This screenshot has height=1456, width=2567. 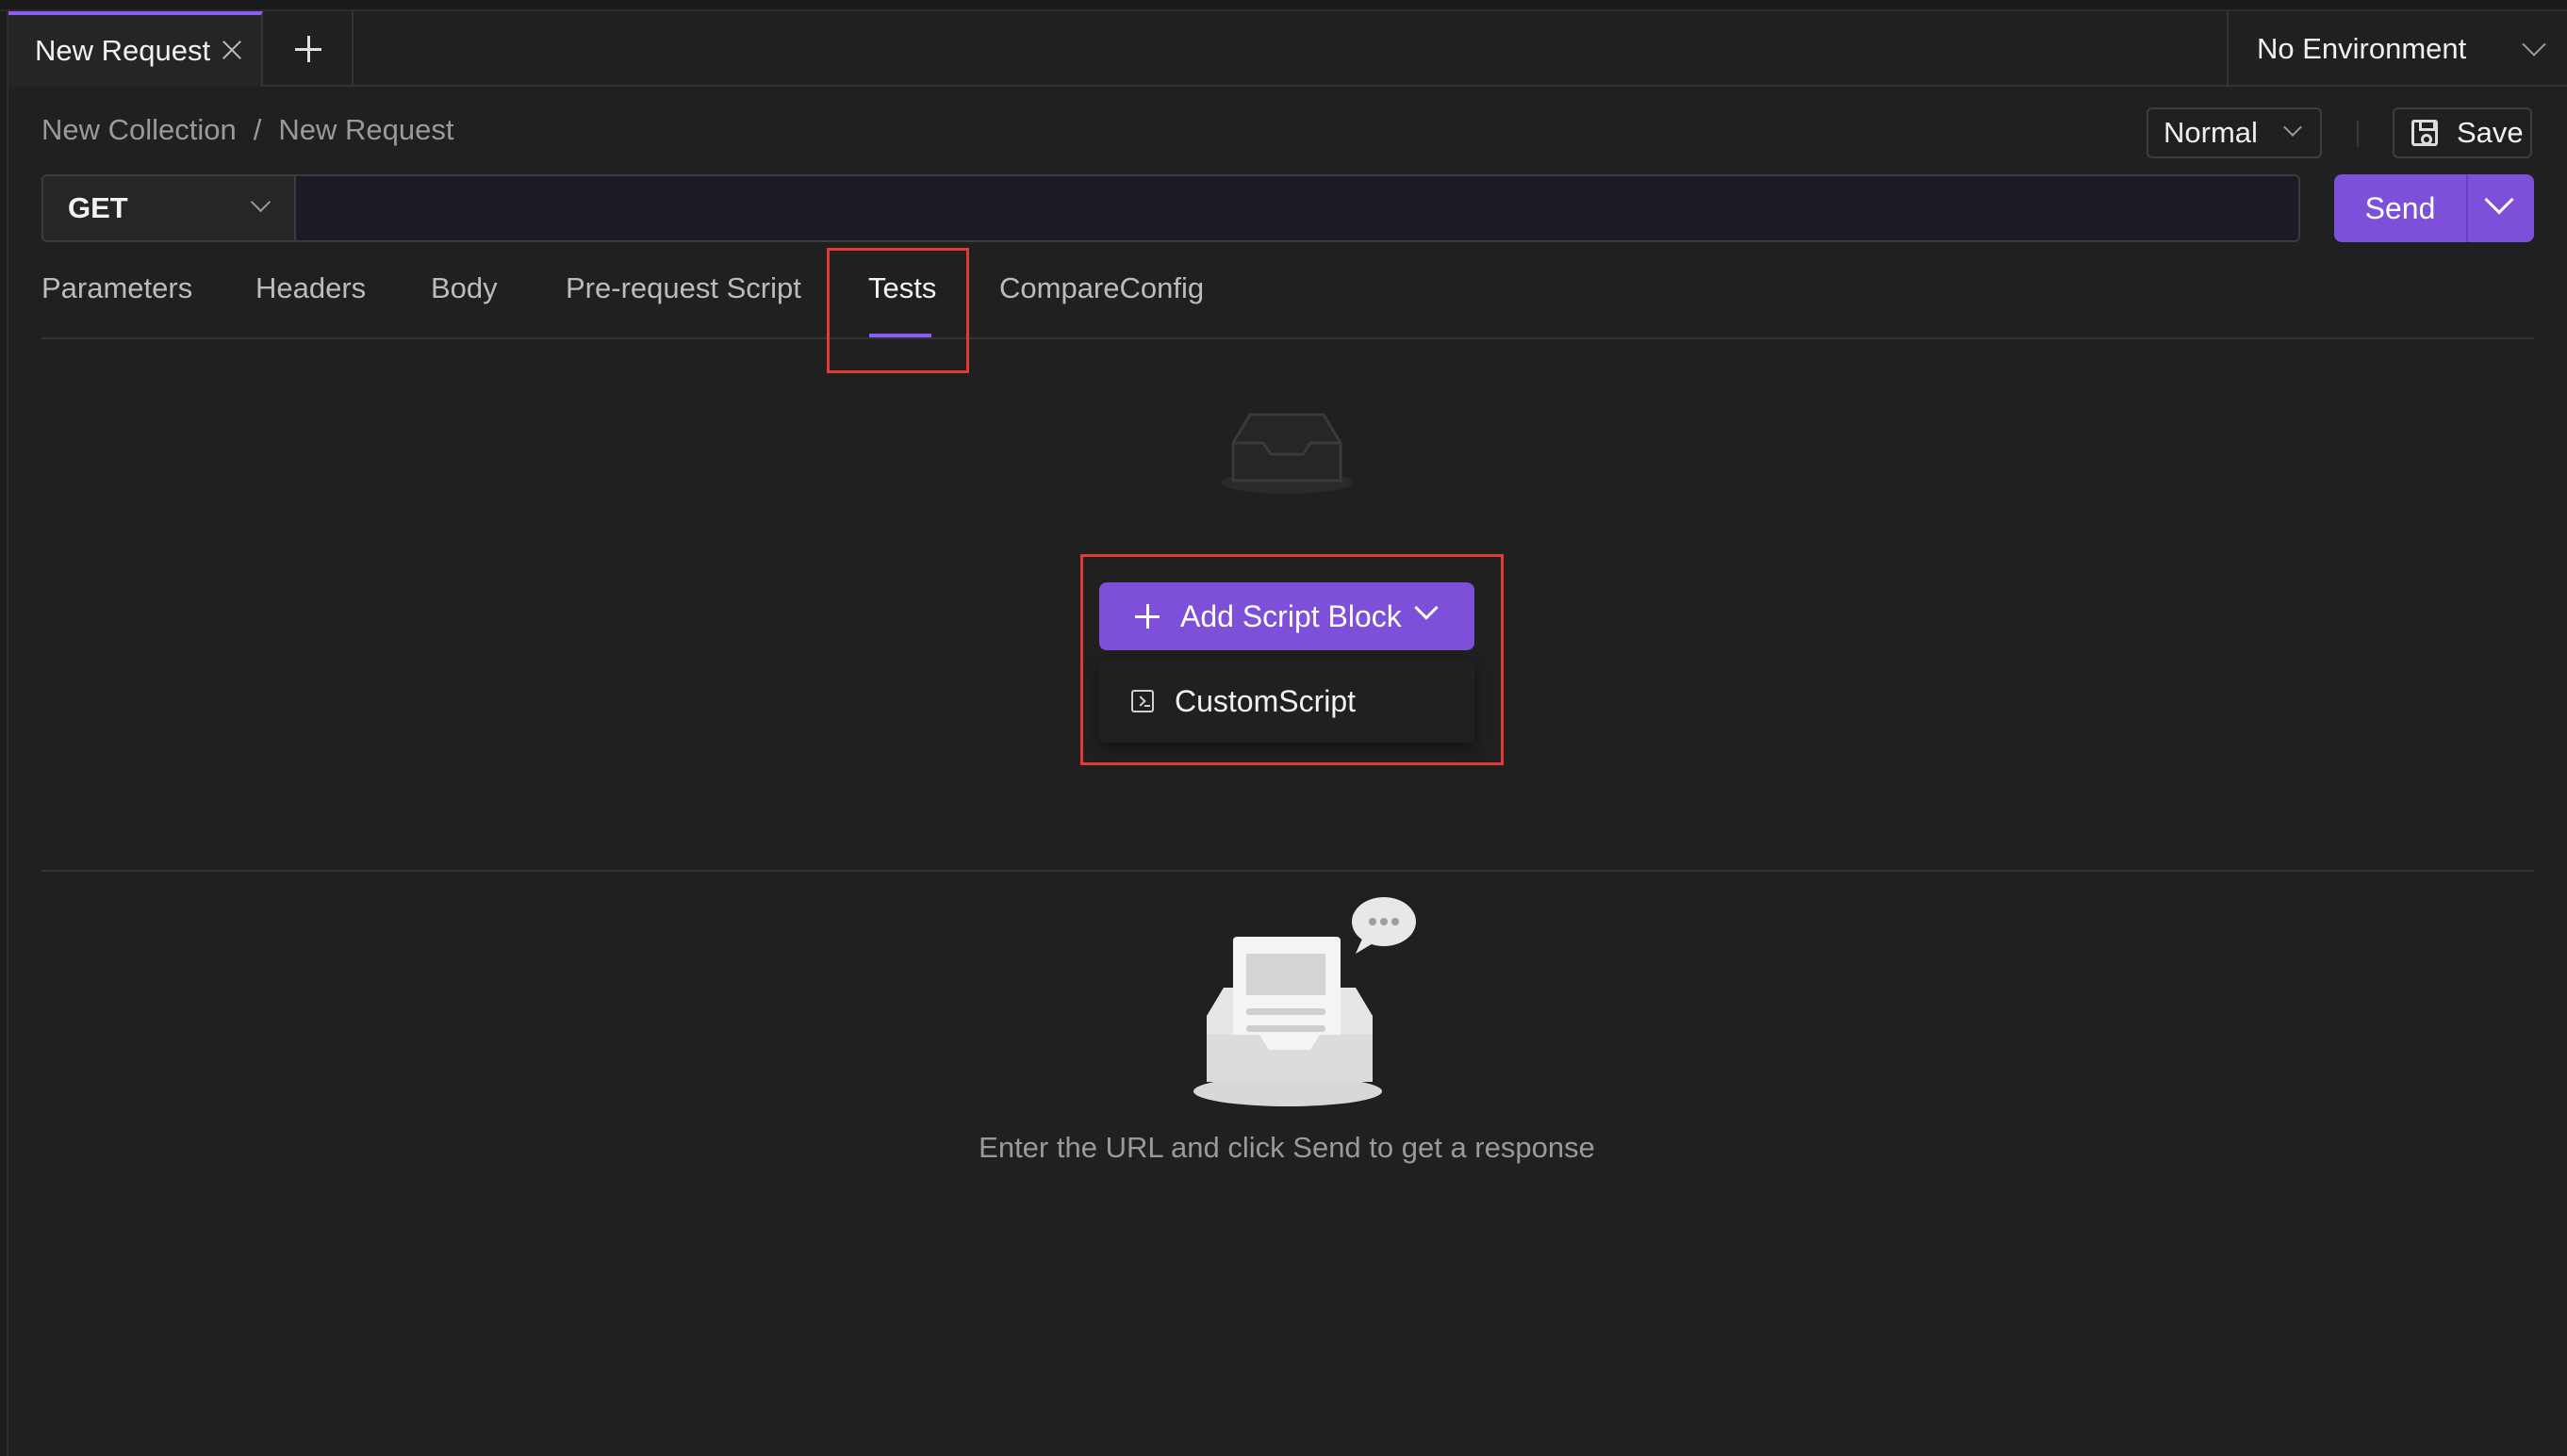 I want to click on tab-new-request: New Request, so click(x=136, y=49).